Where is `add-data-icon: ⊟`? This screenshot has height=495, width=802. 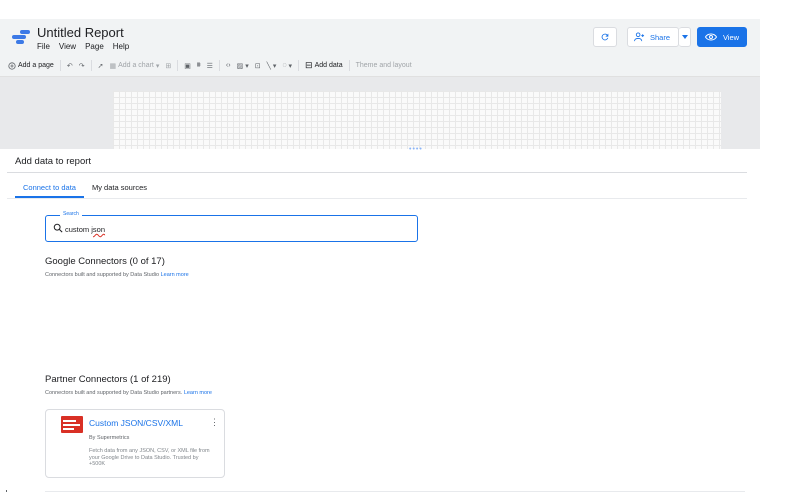 add-data-icon: ⊟ is located at coordinates (309, 65).